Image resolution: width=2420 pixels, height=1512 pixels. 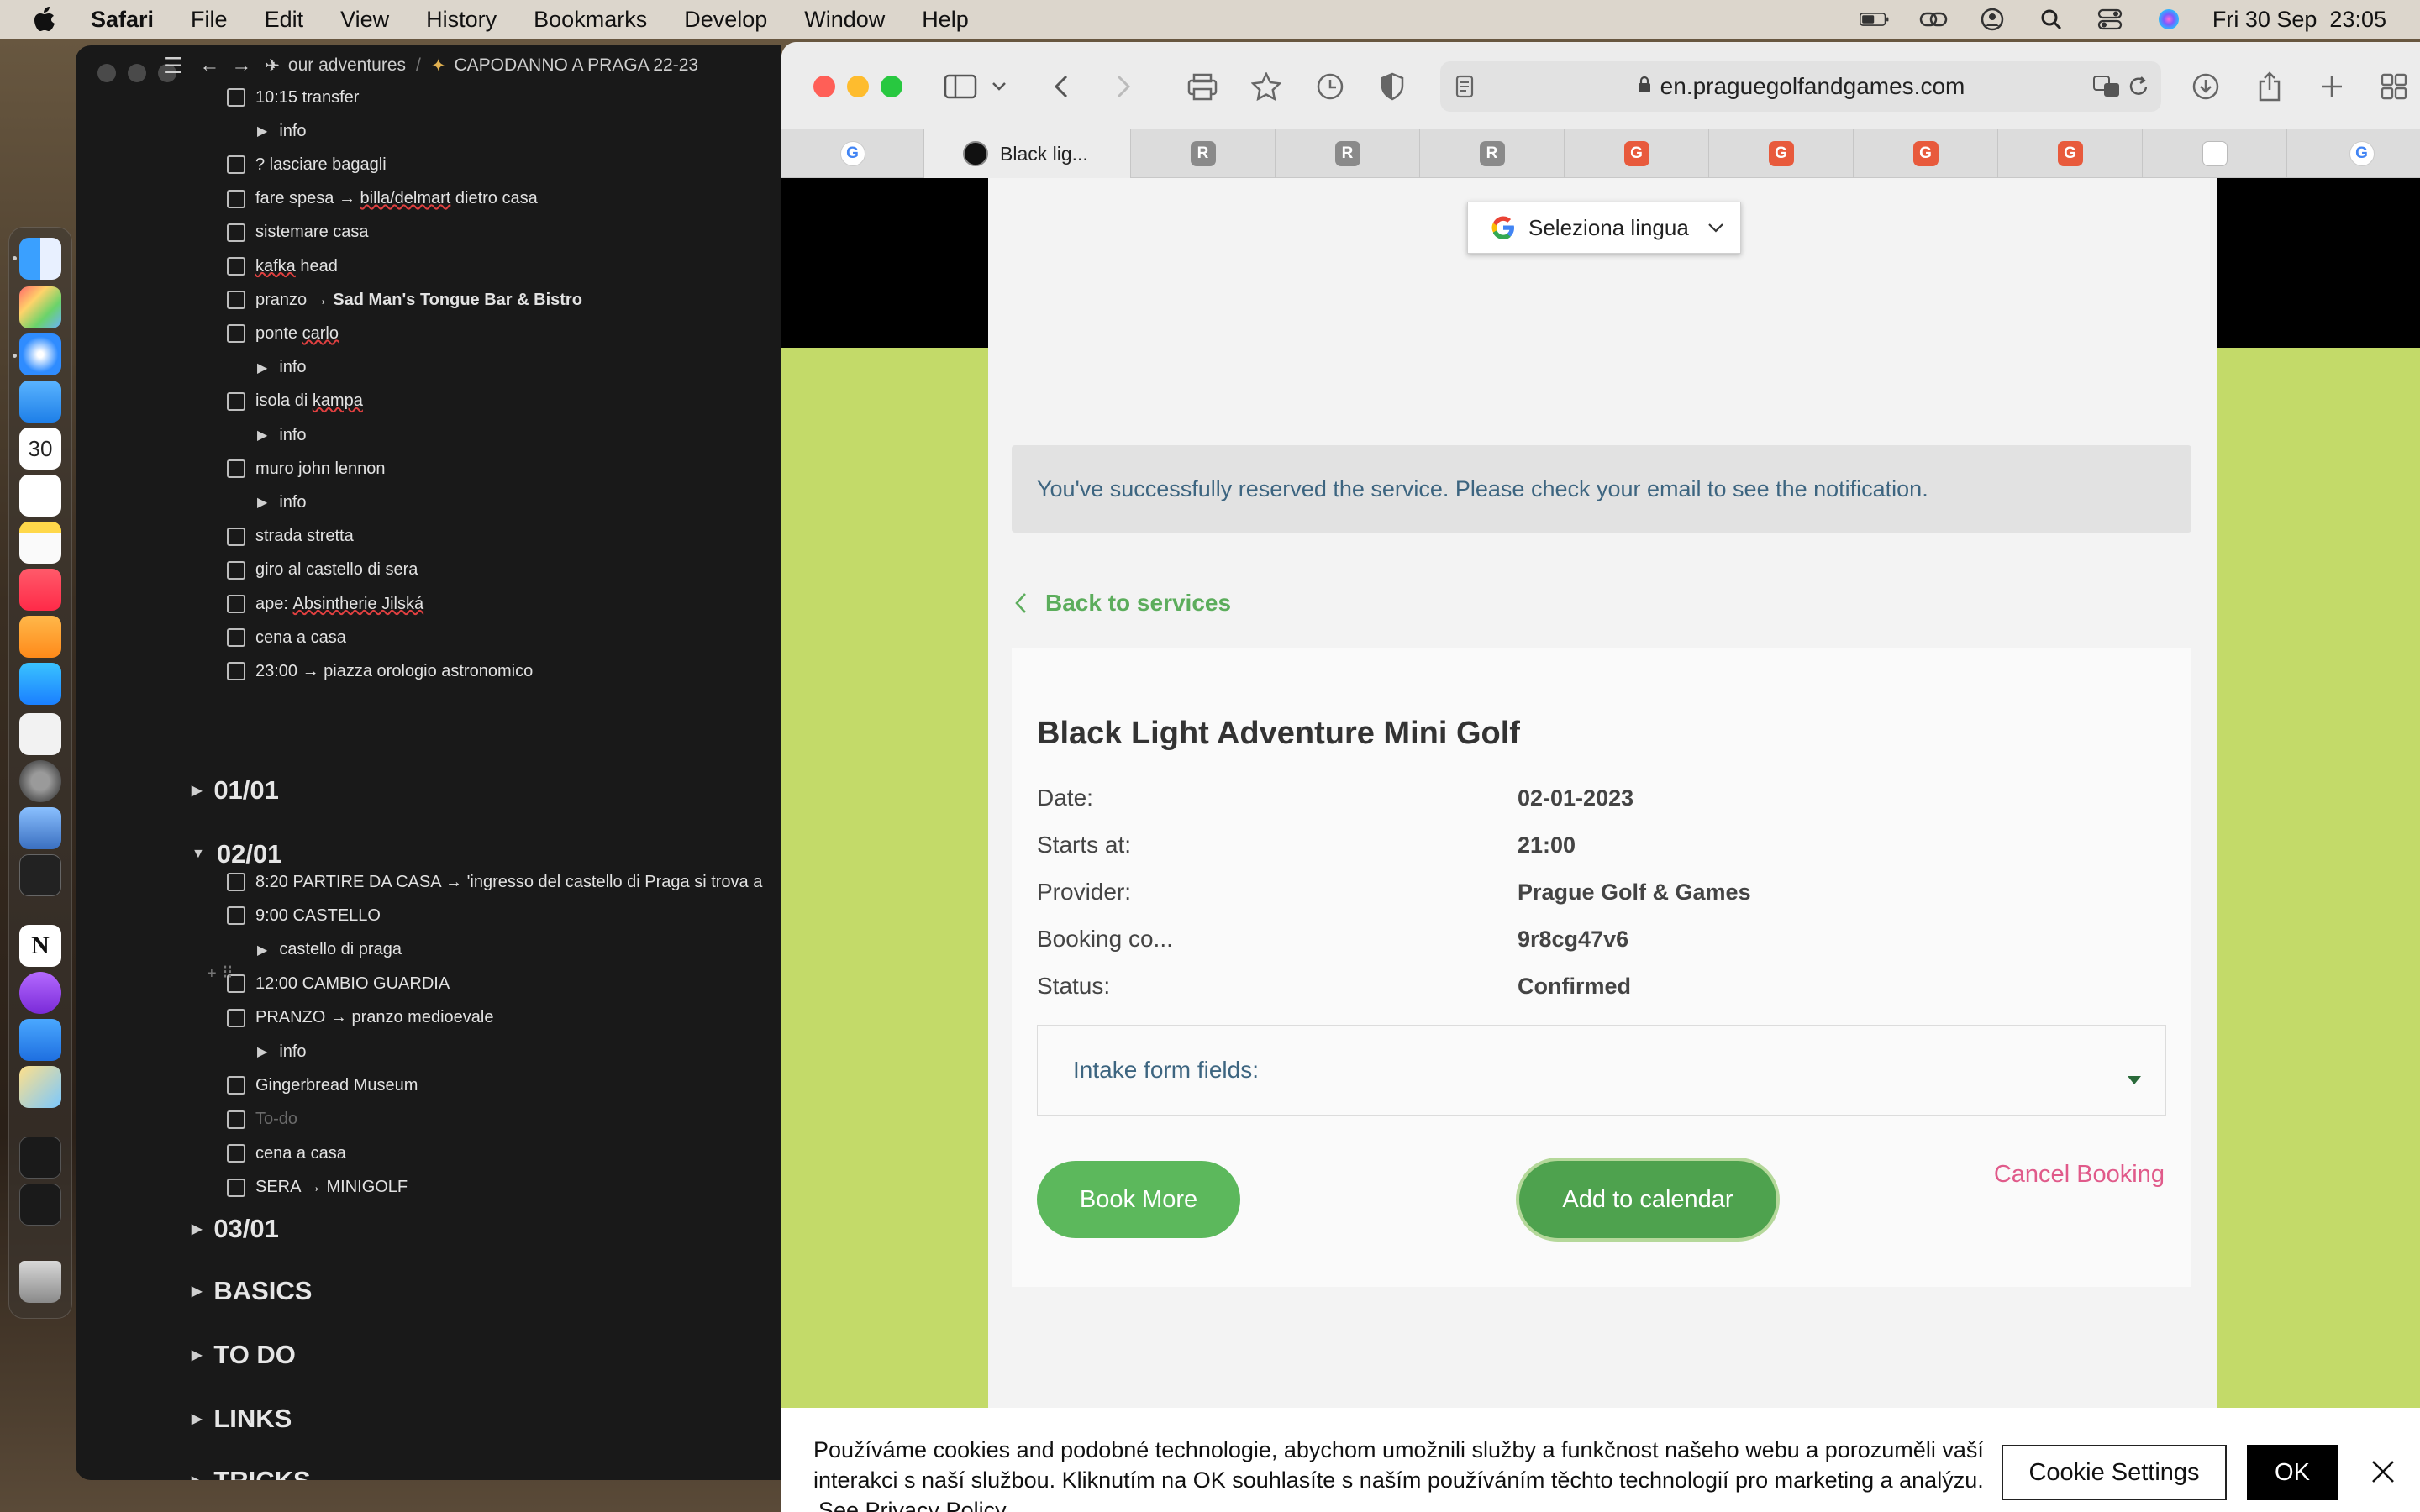 What do you see at coordinates (1330, 86) in the screenshot?
I see `history-clock-icon` at bounding box center [1330, 86].